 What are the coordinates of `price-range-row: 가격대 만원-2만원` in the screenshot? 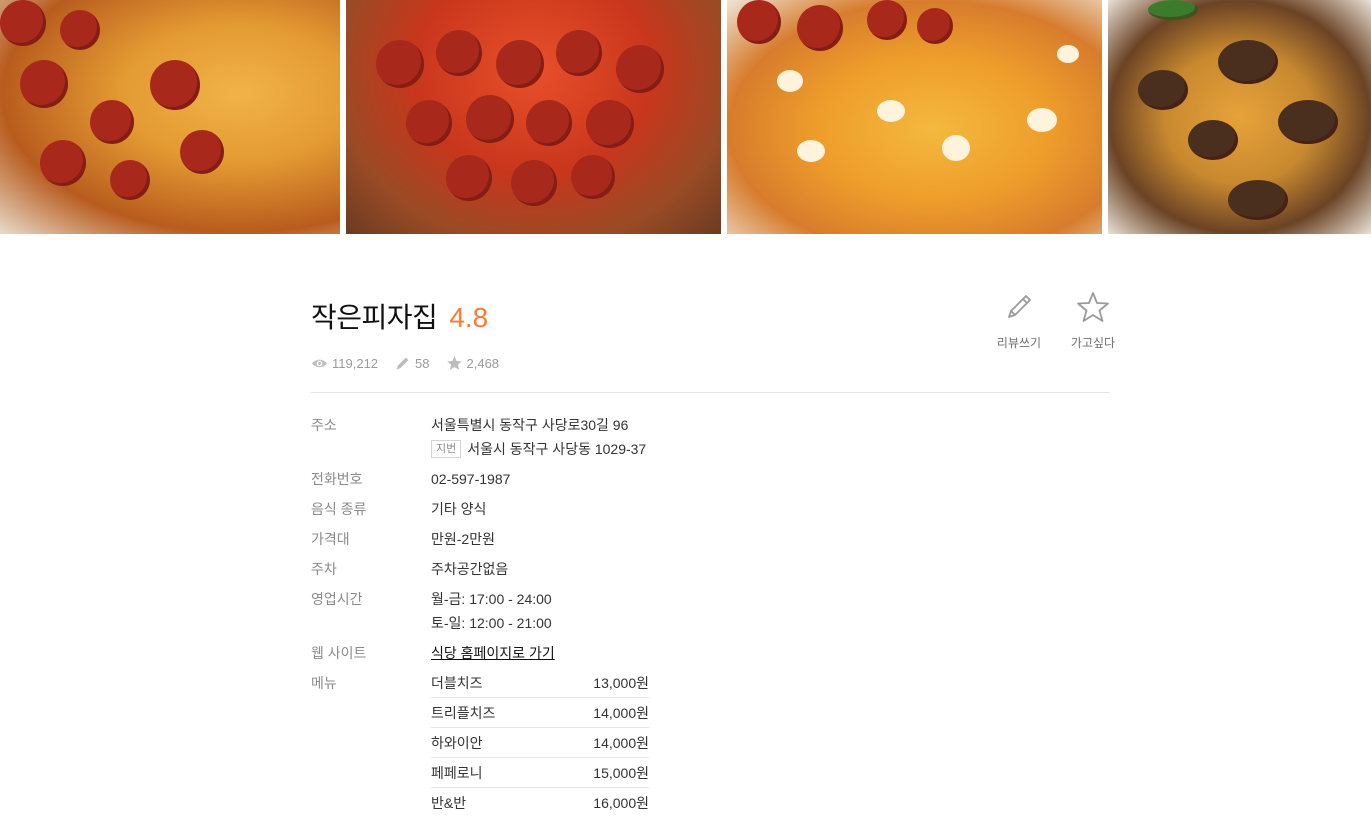 It's located at (710, 539).